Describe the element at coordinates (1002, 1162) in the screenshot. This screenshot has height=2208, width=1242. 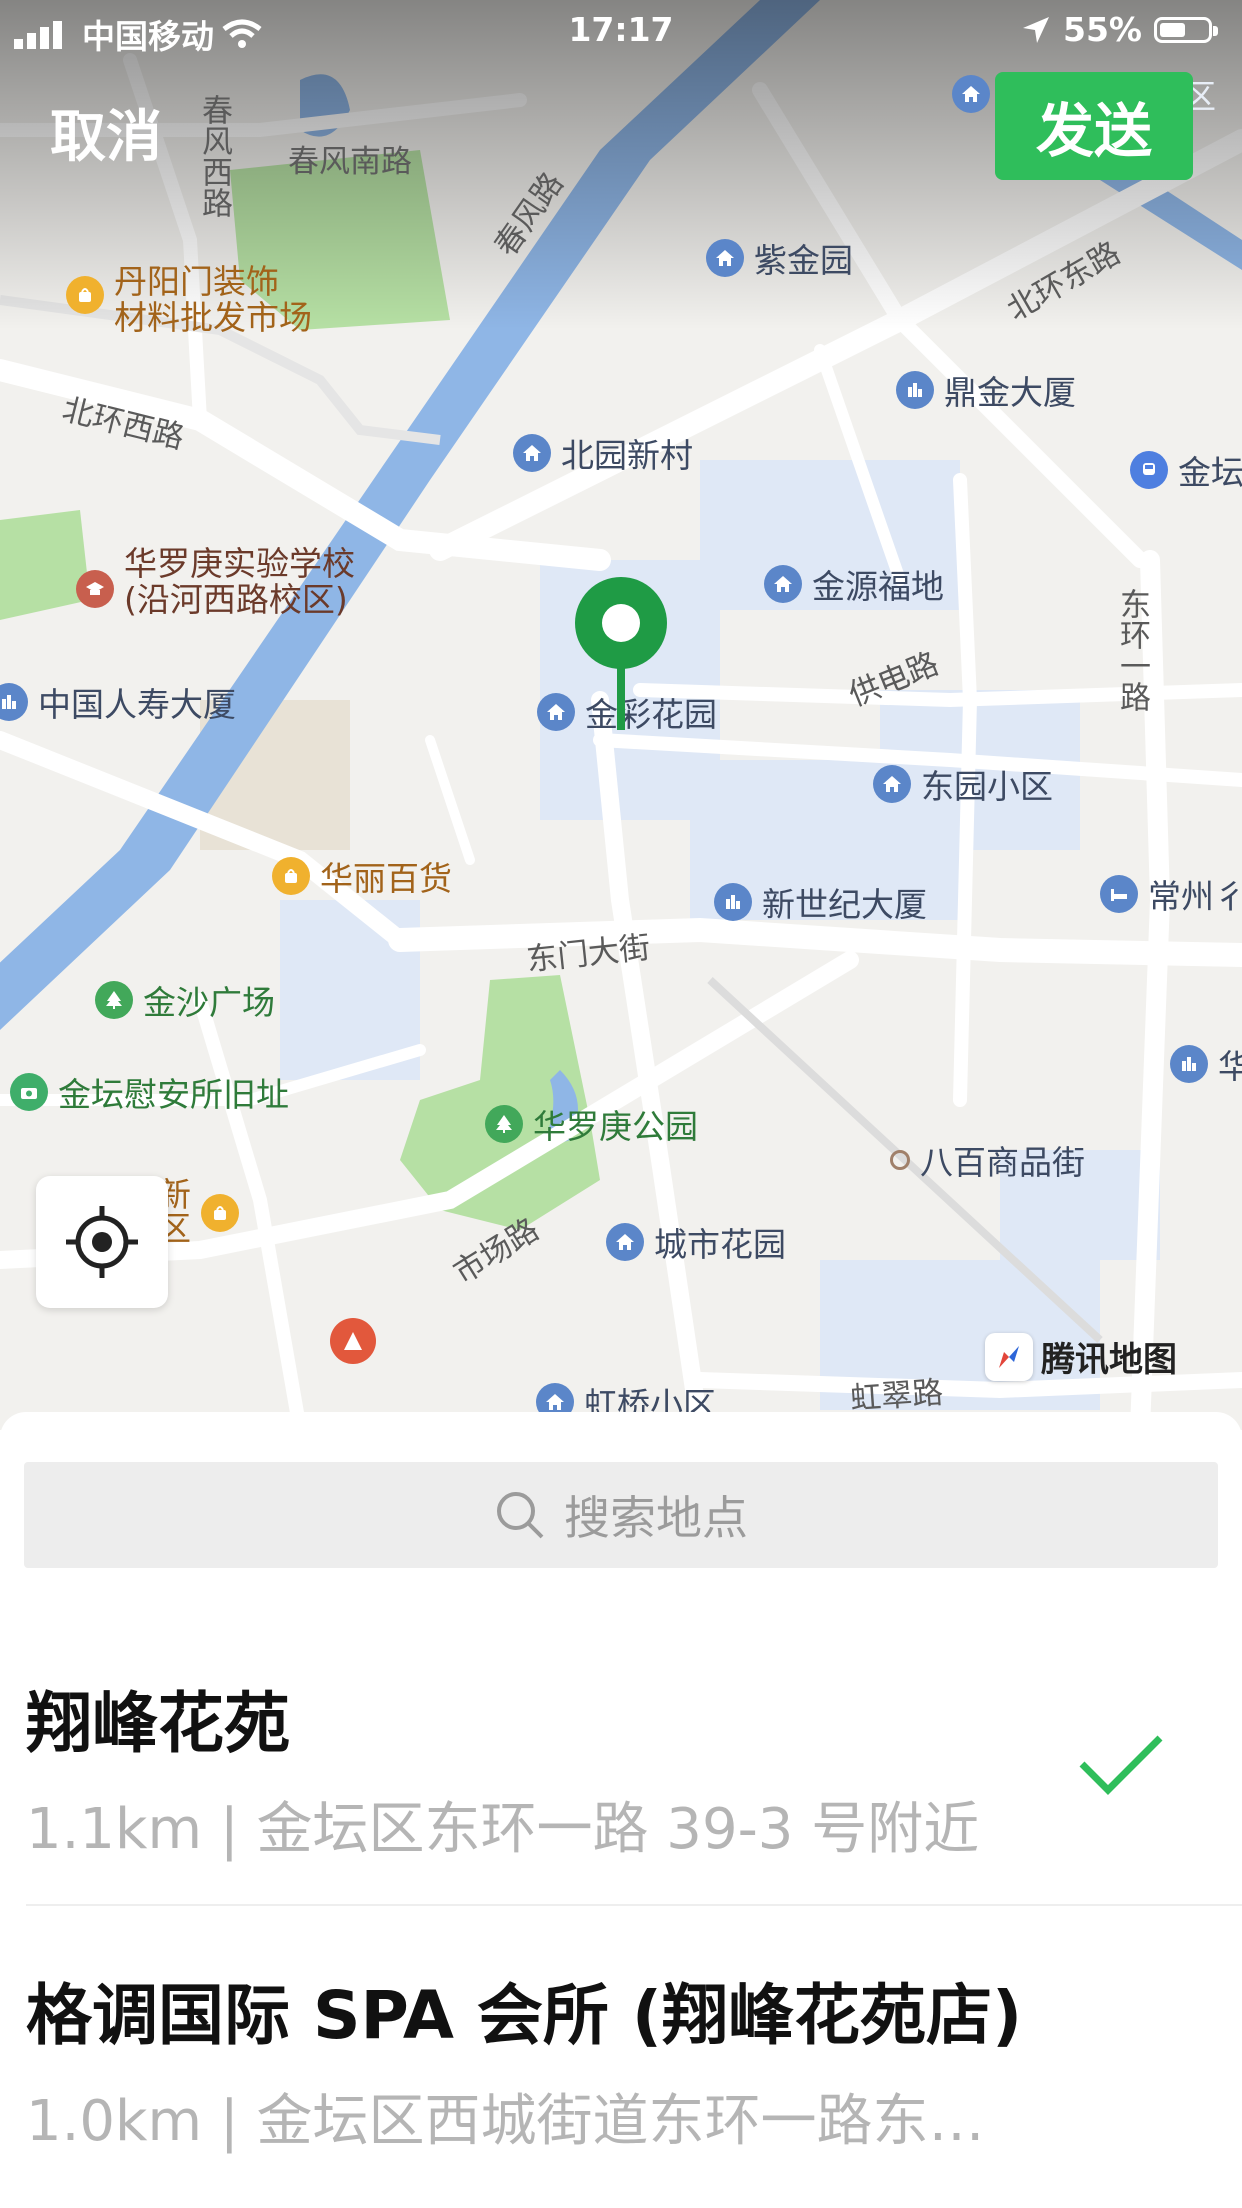
I see `poi-label: 八百商品街` at that location.